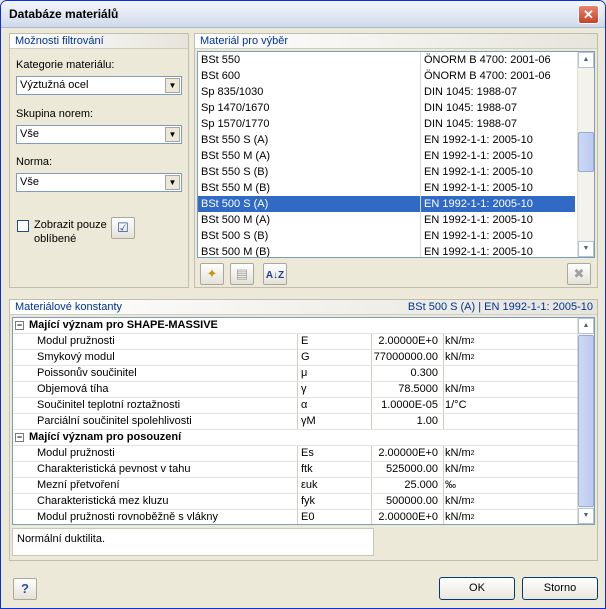  I want to click on material-name: BSt 500 S (A), so click(235, 204).